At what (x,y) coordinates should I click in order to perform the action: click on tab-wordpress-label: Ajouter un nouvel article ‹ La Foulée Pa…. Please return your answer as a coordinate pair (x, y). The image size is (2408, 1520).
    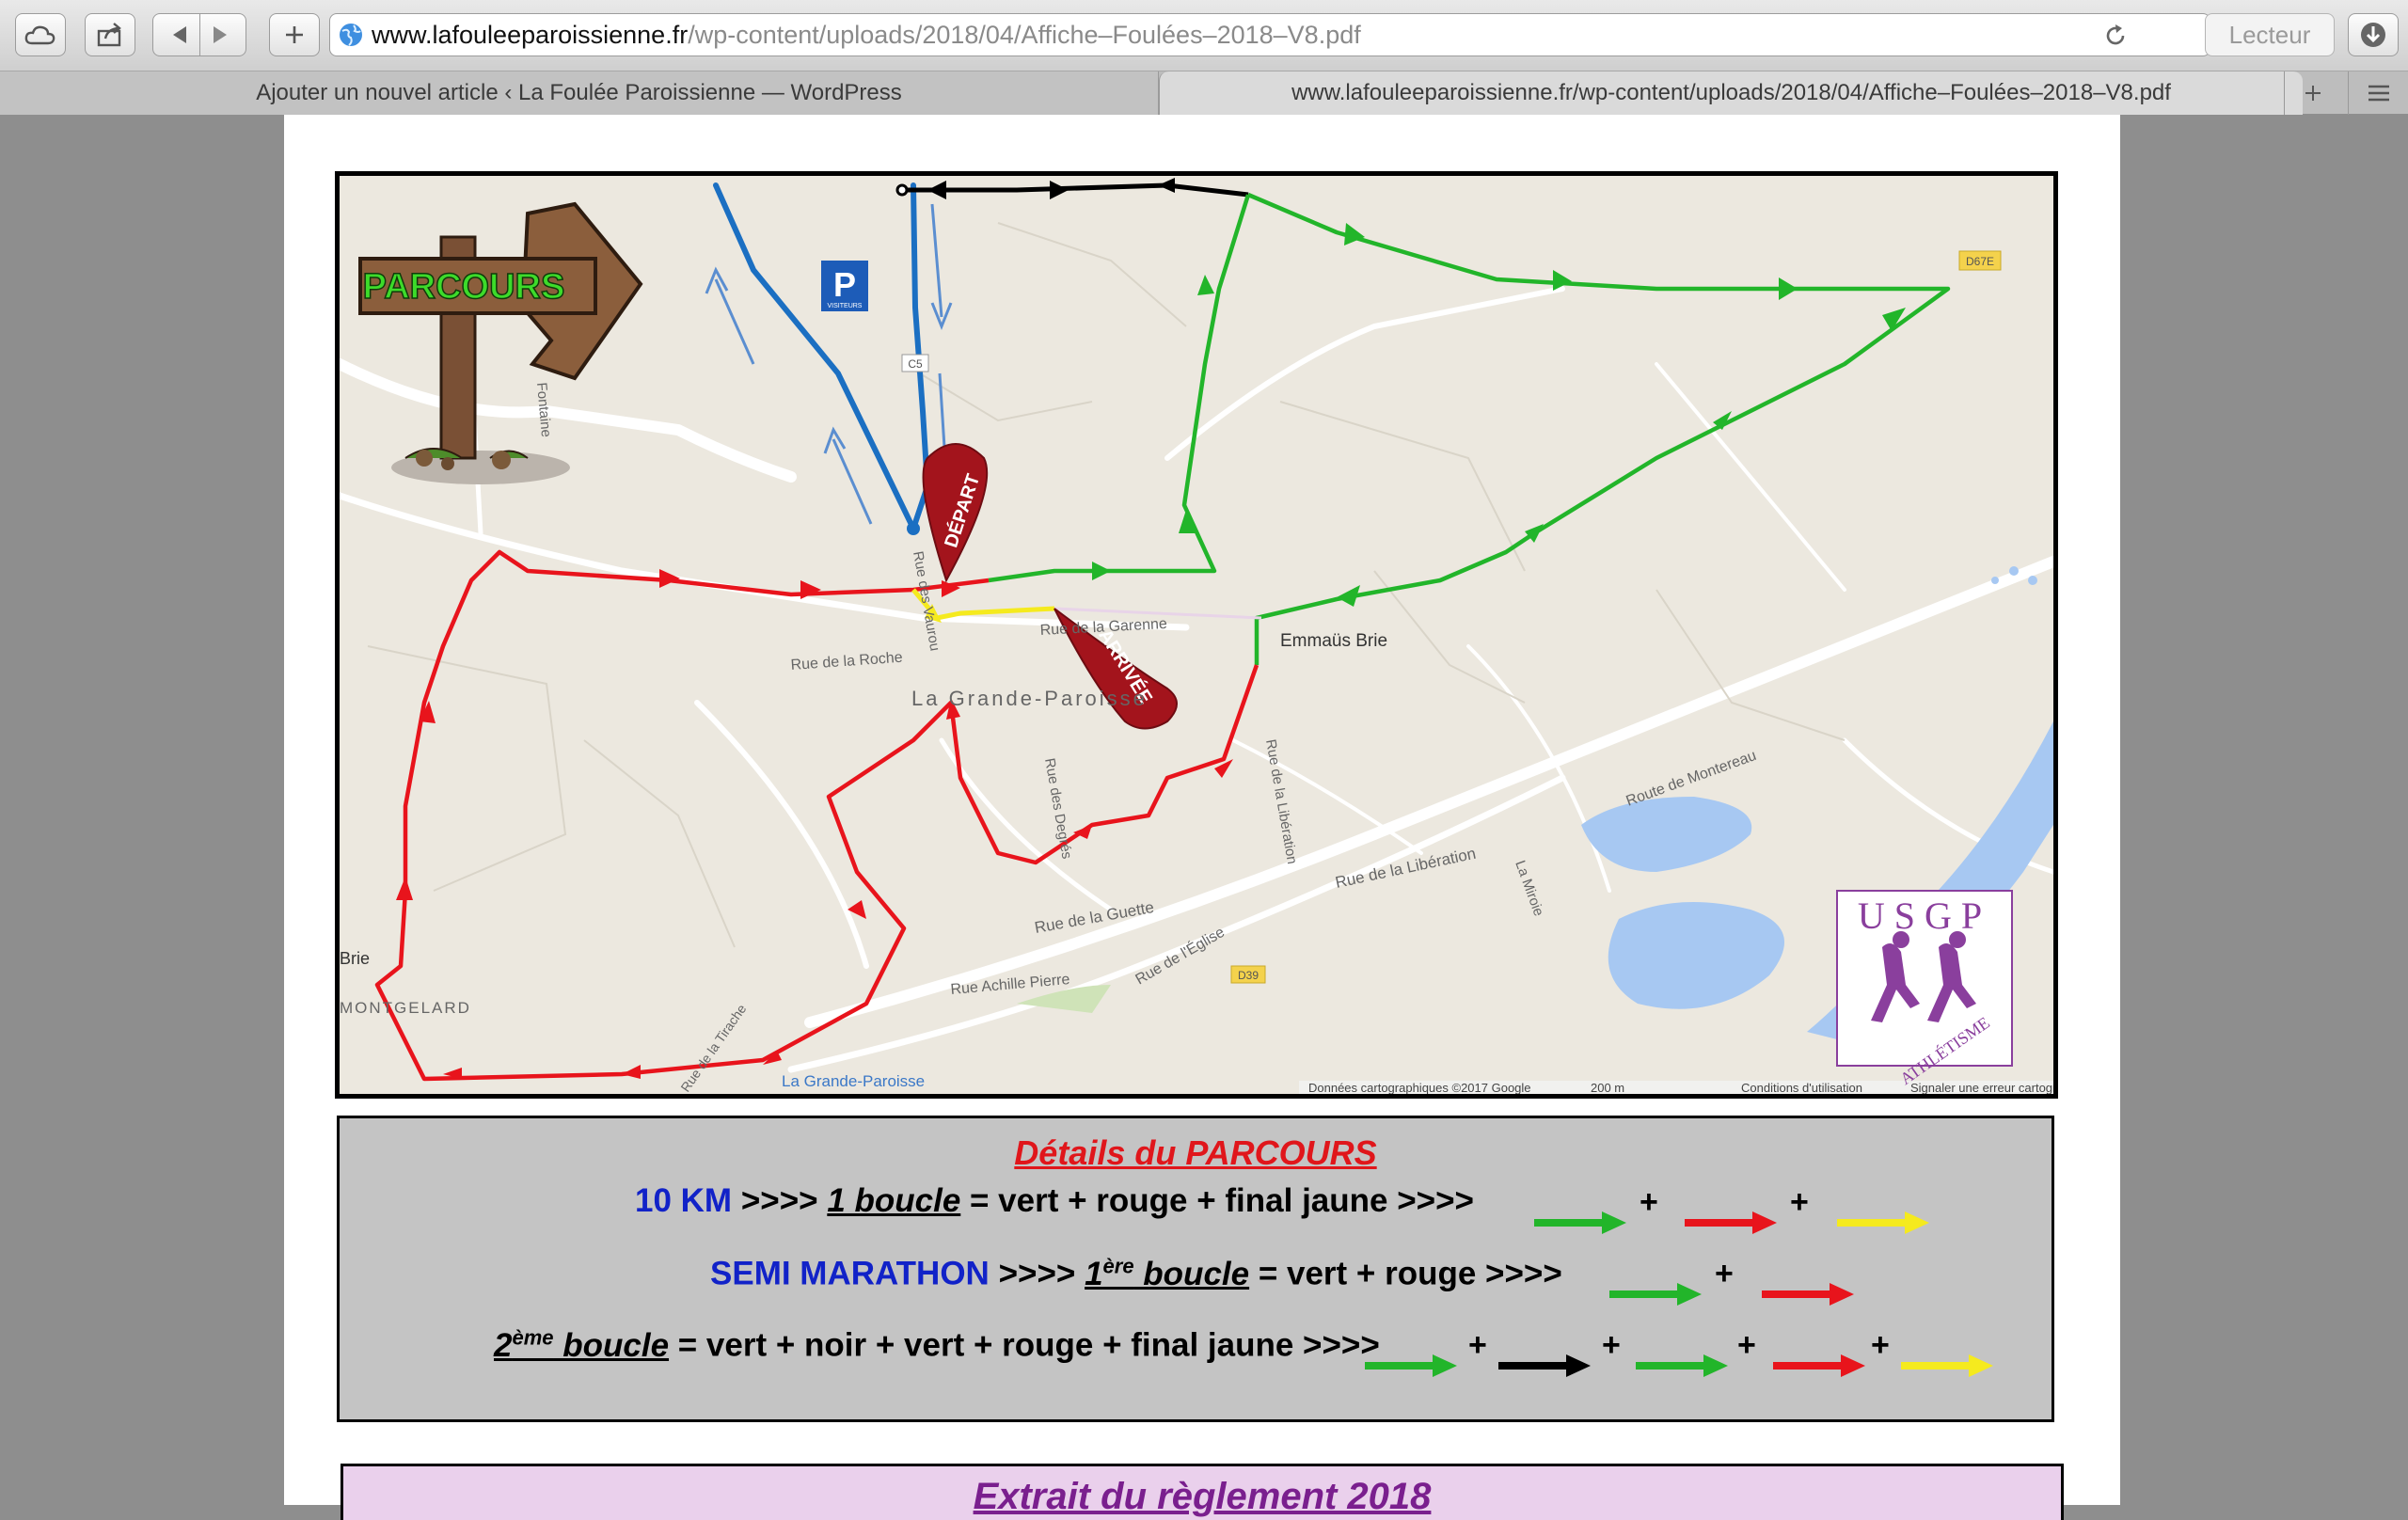
    Looking at the image, I should click on (579, 92).